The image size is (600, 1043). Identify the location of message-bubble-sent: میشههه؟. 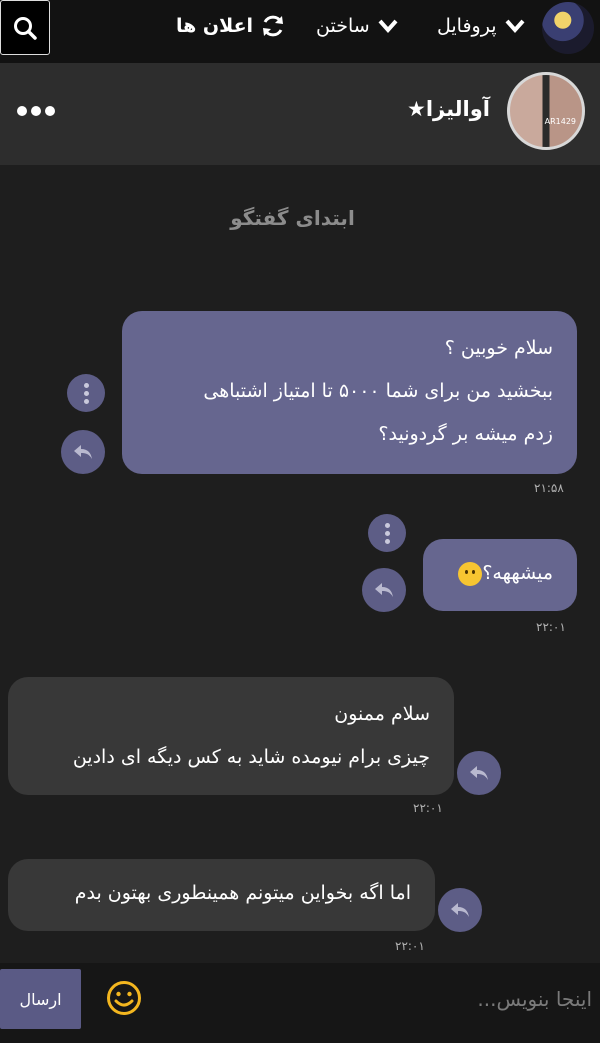
(500, 575).